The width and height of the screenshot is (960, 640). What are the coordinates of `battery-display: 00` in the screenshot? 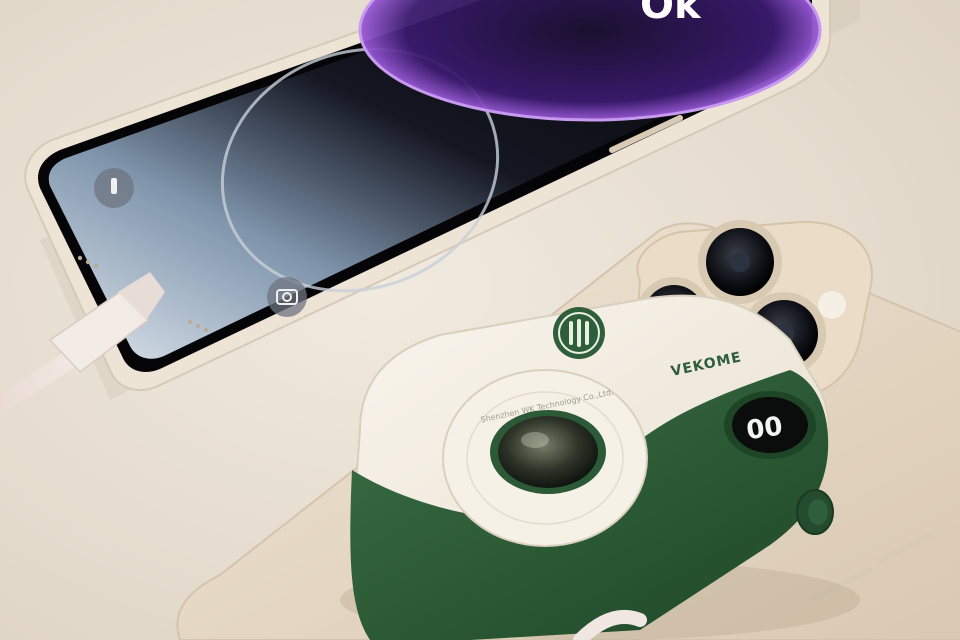 It's located at (770, 425).